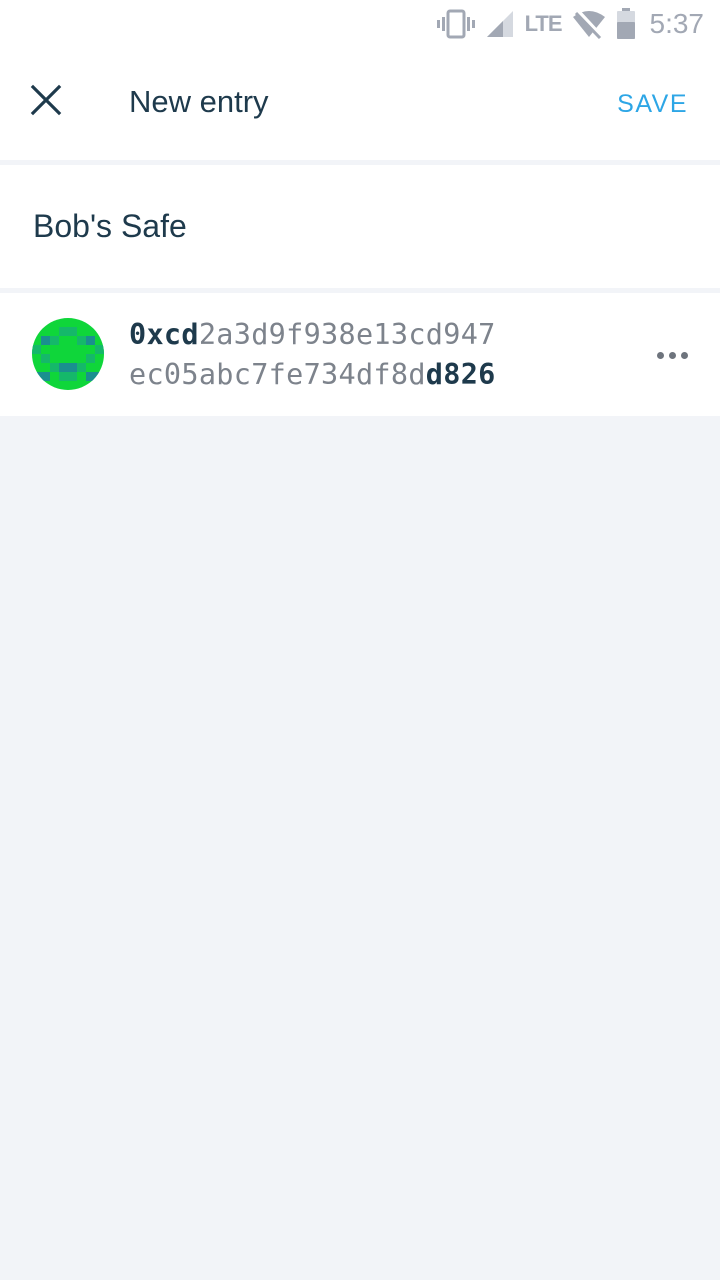 This screenshot has width=720, height=1280. I want to click on close-button, so click(46, 100).